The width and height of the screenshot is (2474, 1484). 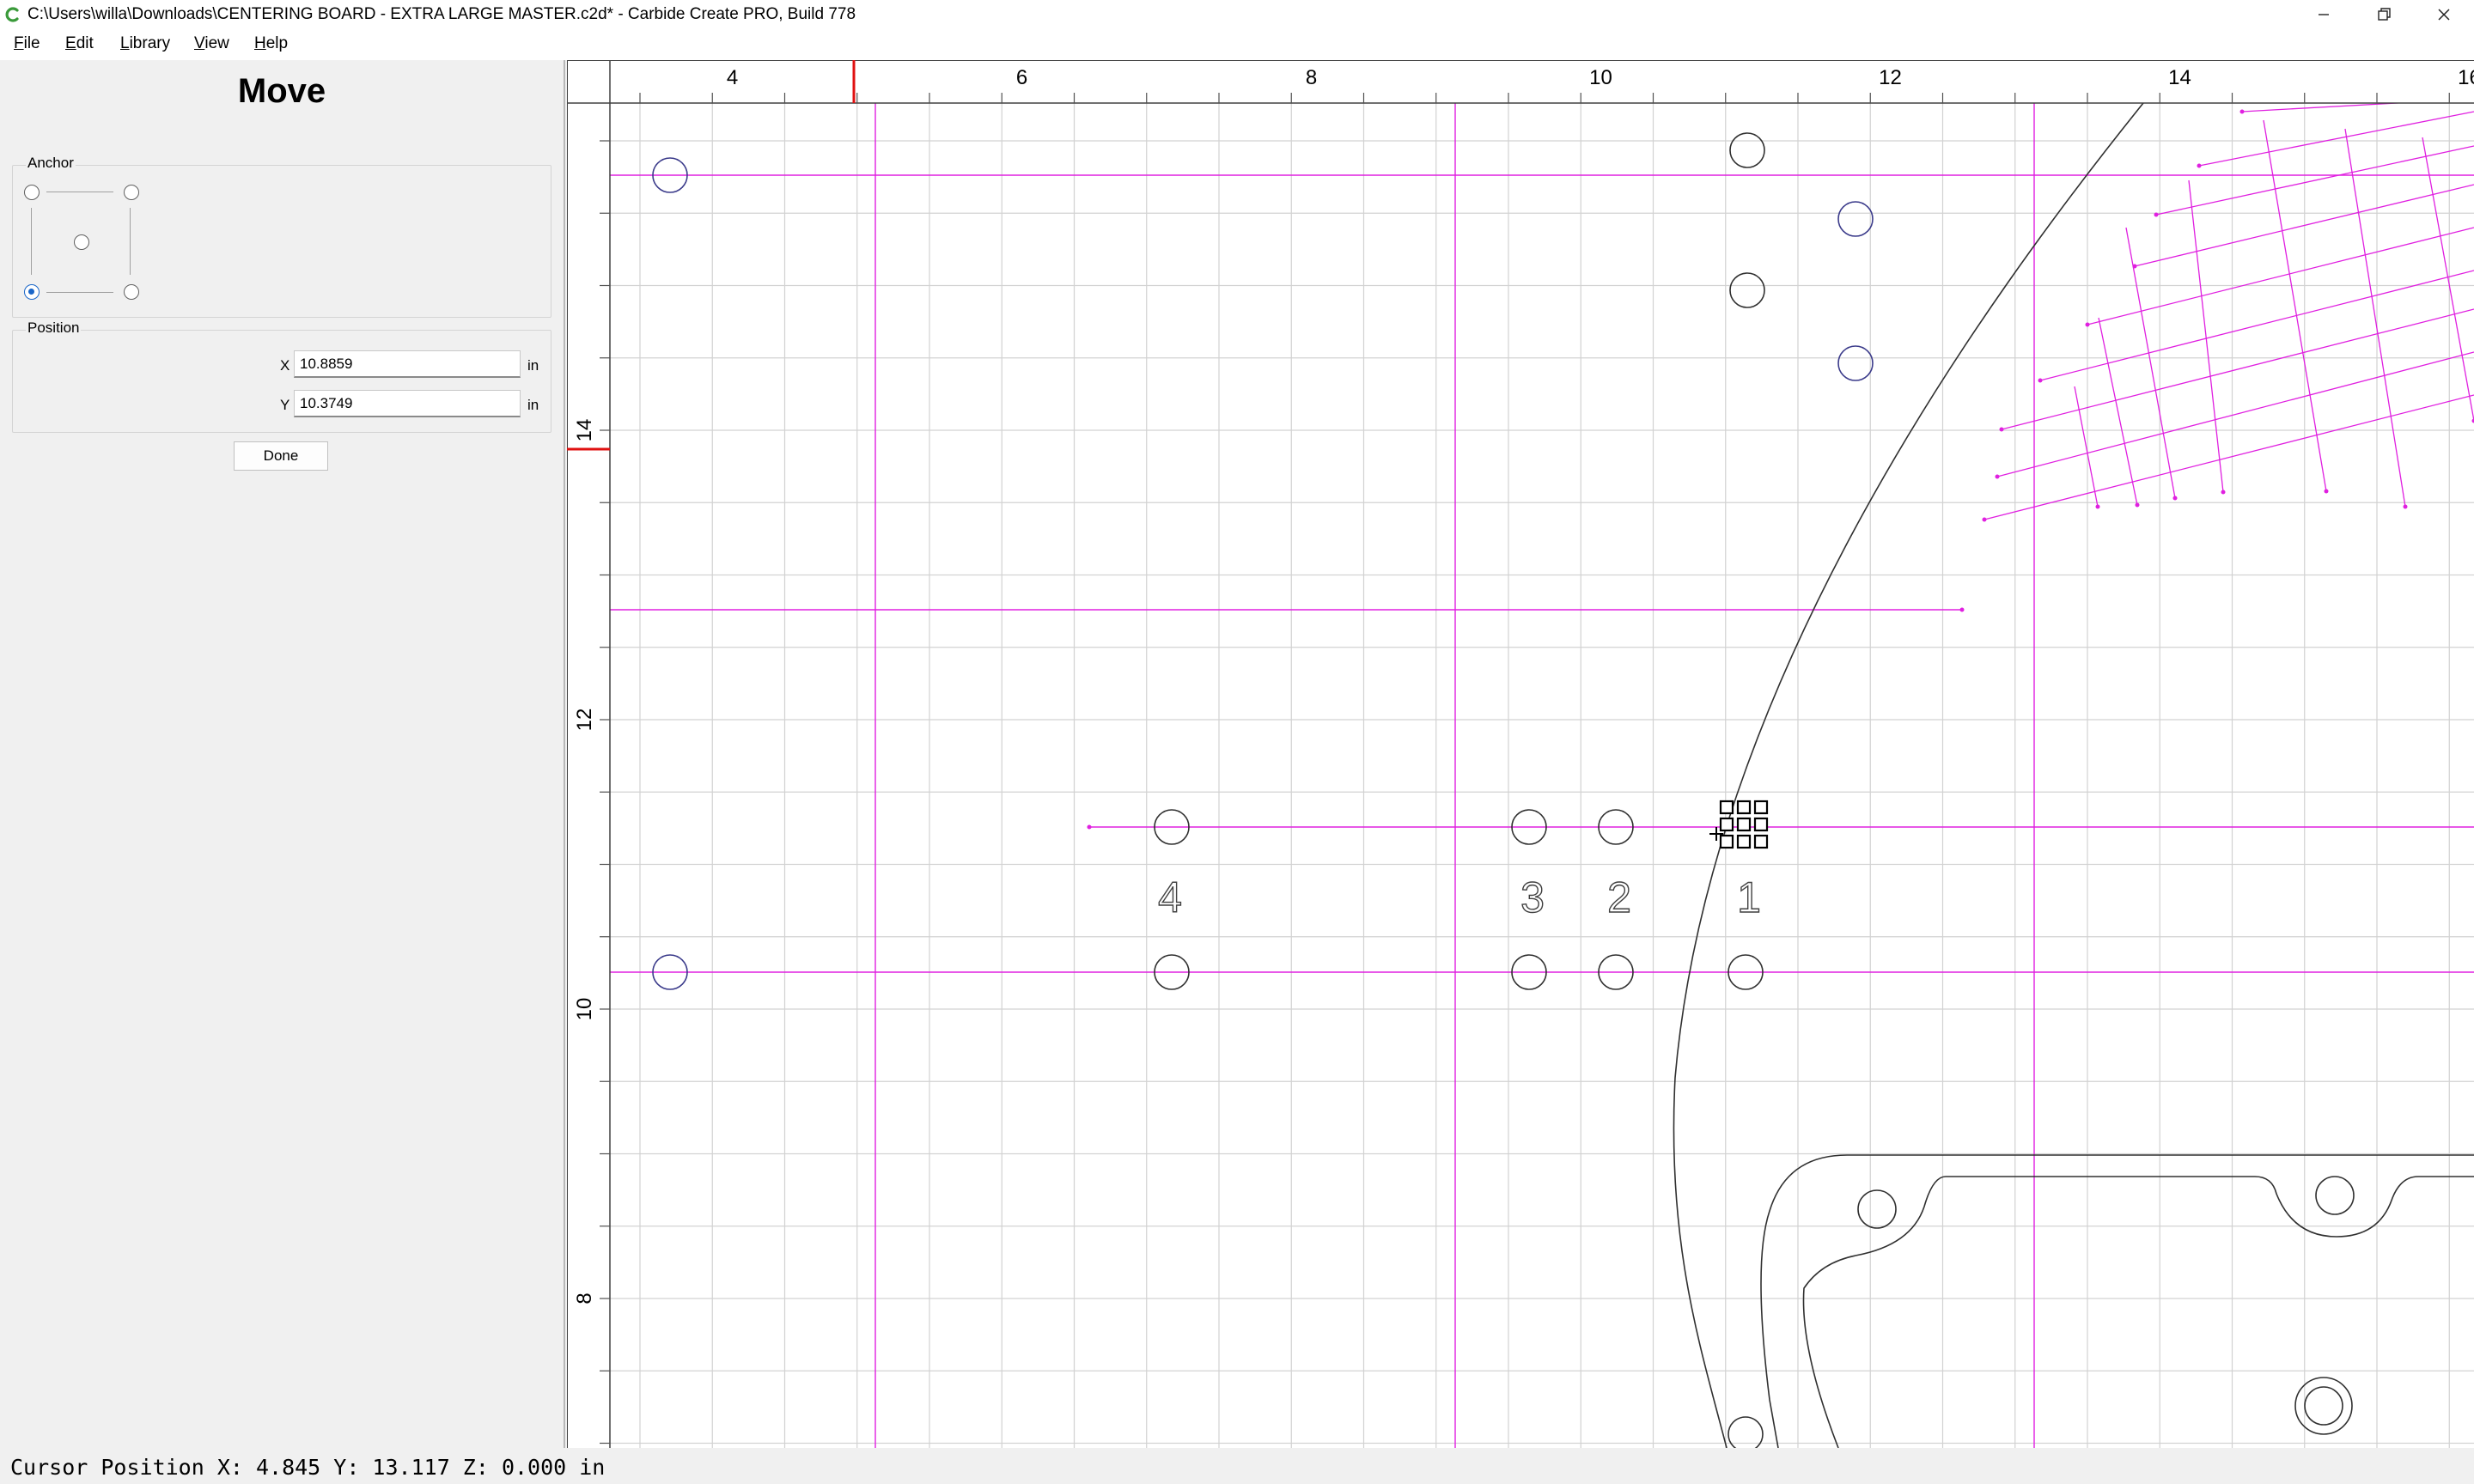 I want to click on menu-library-mnemonic: L, so click(x=125, y=43).